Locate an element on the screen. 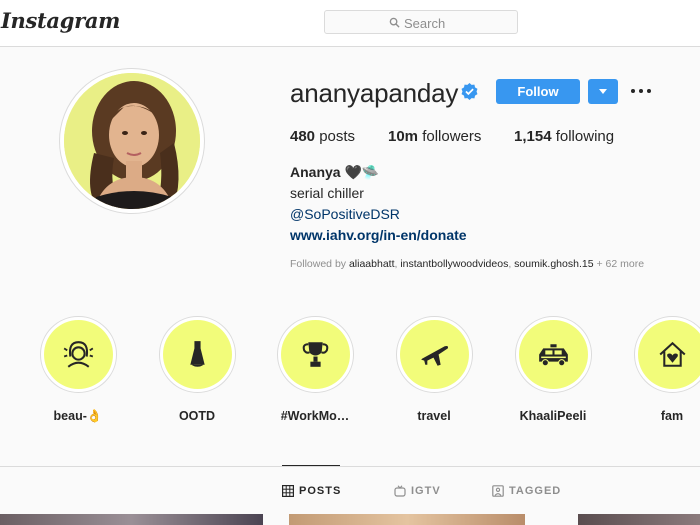 This screenshot has width=700, height=525. top-nav: Instagram Search is located at coordinates (350, 23).